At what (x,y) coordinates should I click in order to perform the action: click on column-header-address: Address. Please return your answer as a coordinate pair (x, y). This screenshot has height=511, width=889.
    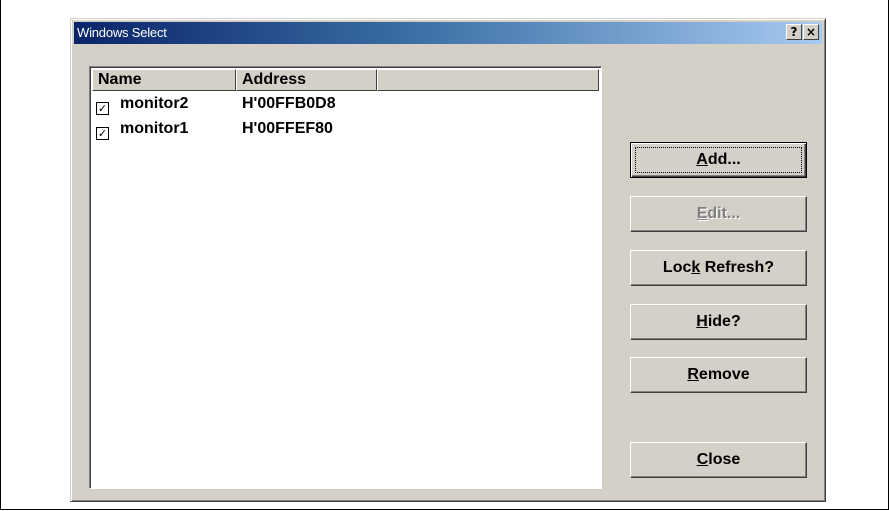
    Looking at the image, I should click on (306, 80).